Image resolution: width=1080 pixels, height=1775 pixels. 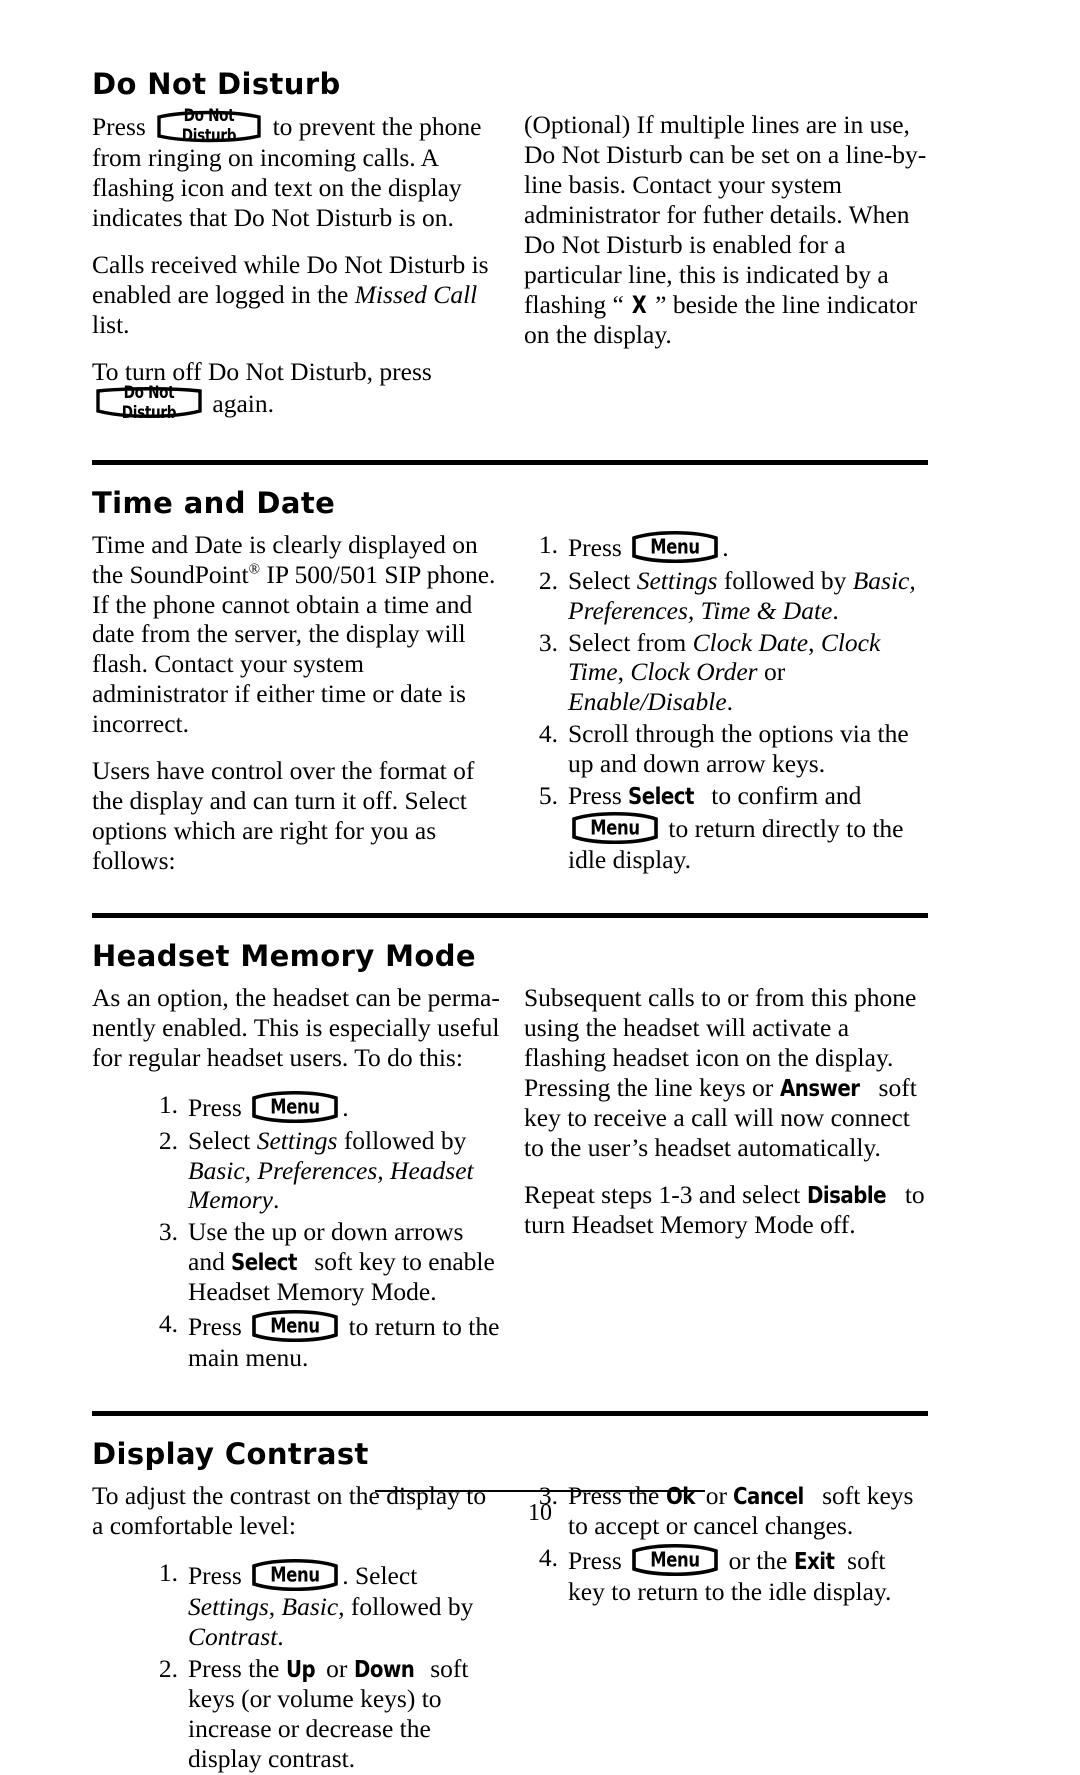 I want to click on emphasis: Enable/Disable, so click(x=647, y=702).